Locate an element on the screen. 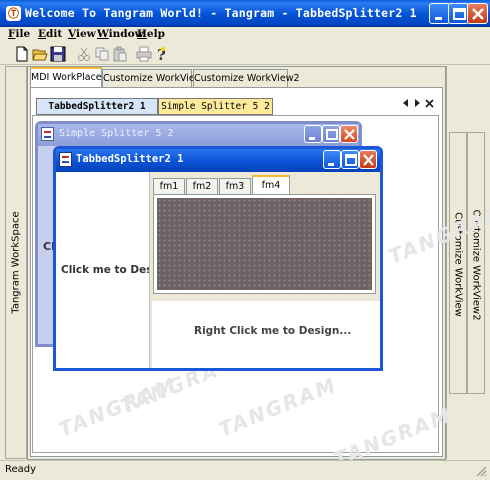  child-window-title: Simple Splitter 5 2 is located at coordinates (116, 133).